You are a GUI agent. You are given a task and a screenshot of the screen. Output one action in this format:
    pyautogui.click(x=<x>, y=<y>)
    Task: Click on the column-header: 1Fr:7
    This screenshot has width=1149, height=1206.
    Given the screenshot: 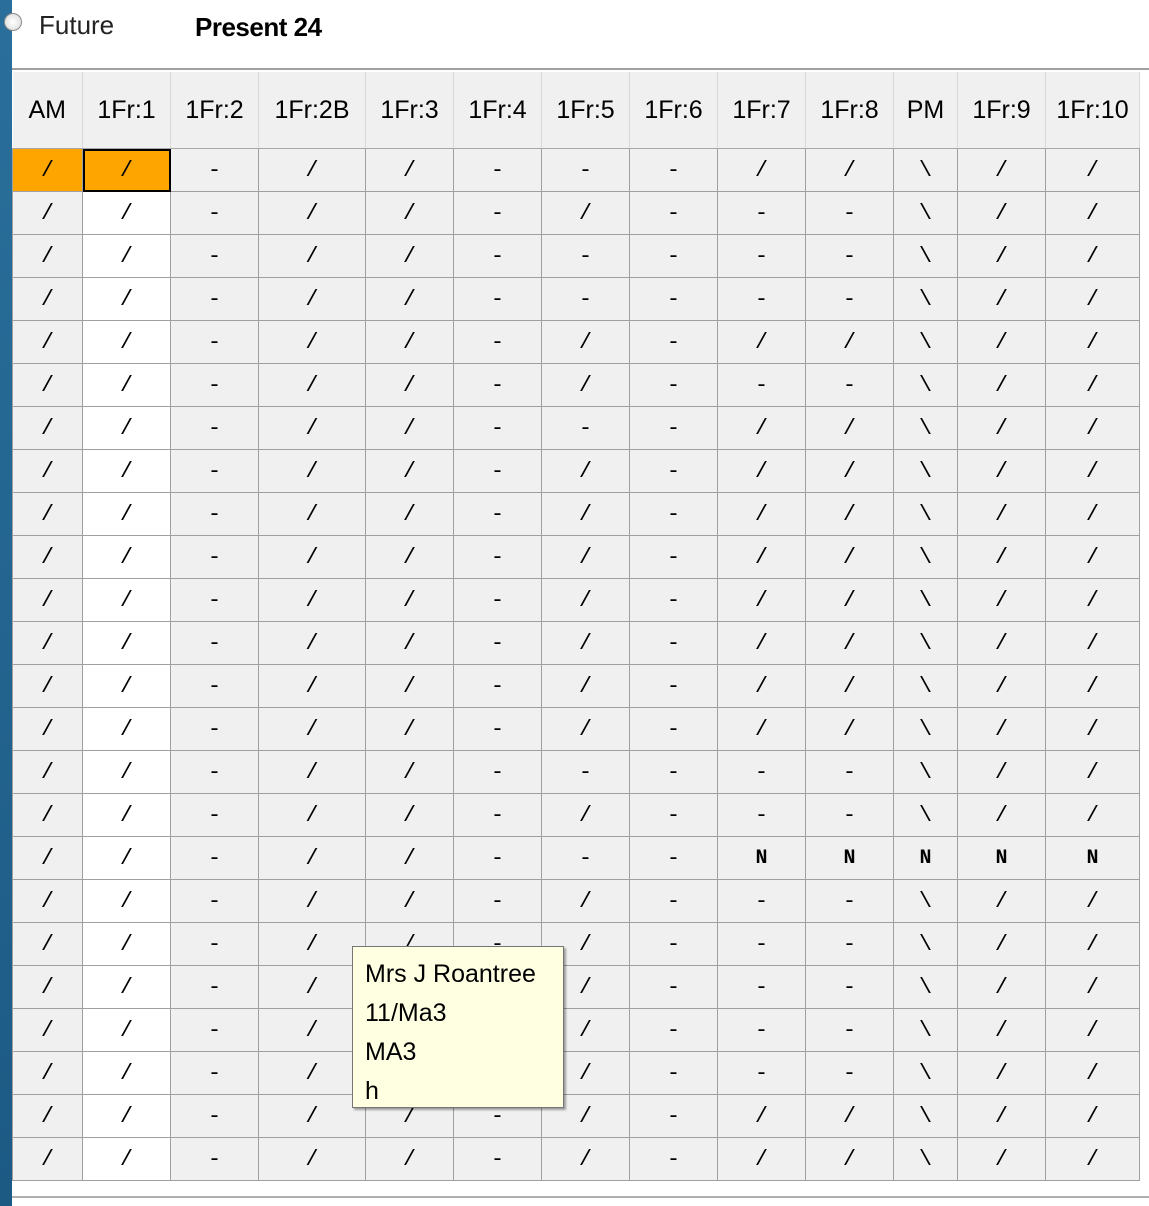 What is the action you would take?
    pyautogui.click(x=761, y=110)
    